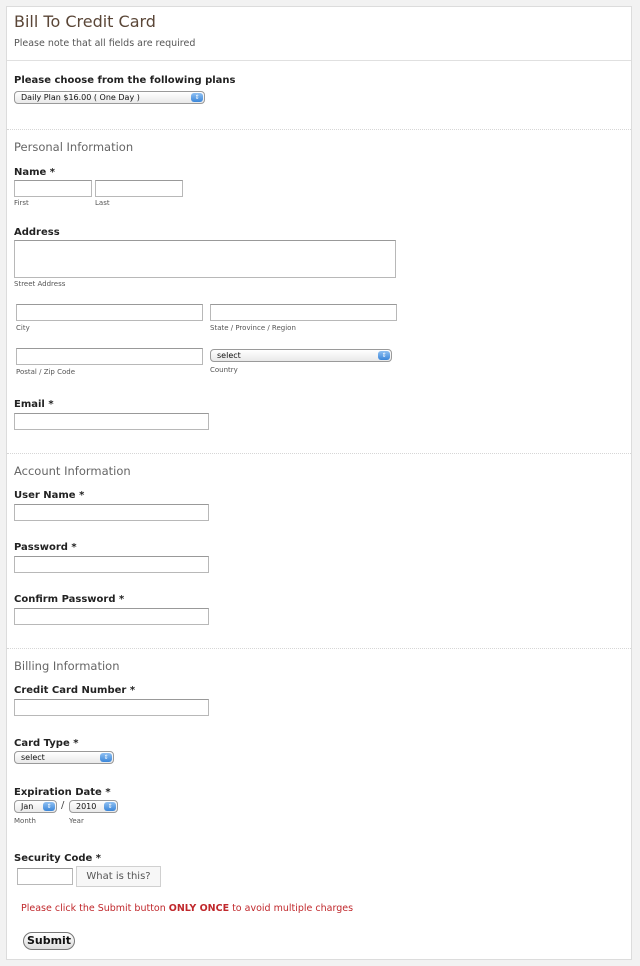  What do you see at coordinates (95, 908) in the screenshot?
I see `warning-text-pre: Please click the Submit button` at bounding box center [95, 908].